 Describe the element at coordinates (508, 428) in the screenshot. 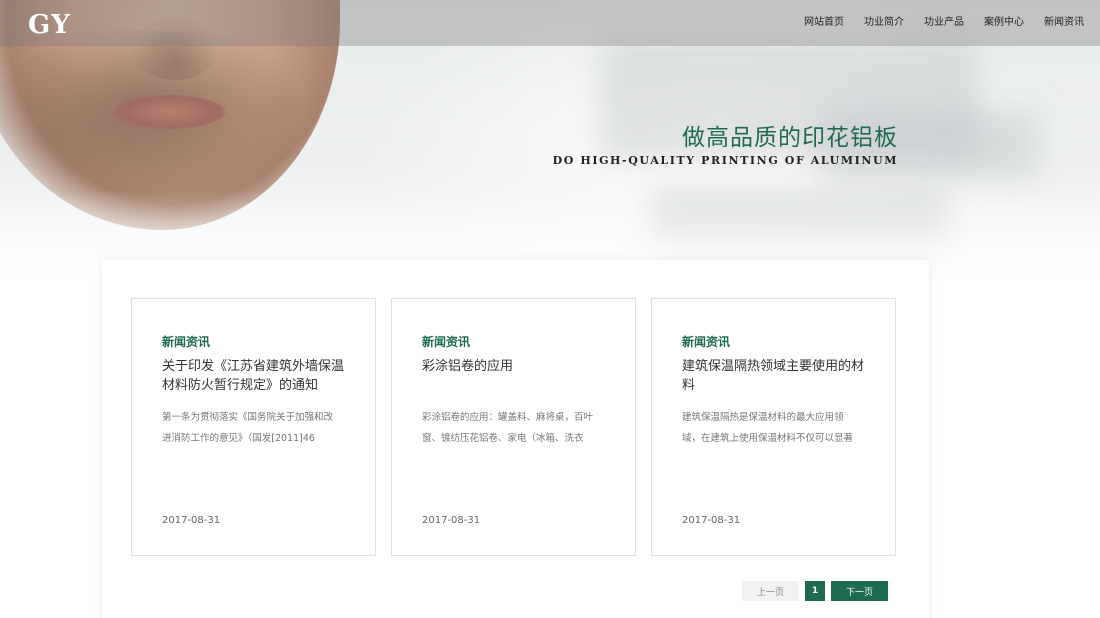

I see `news-summary: 彩涂铝卷的应用：罐盖料、麻将桌，百叶窗、镀纺压花铝卷、家电（冰箱、洗衣` at that location.